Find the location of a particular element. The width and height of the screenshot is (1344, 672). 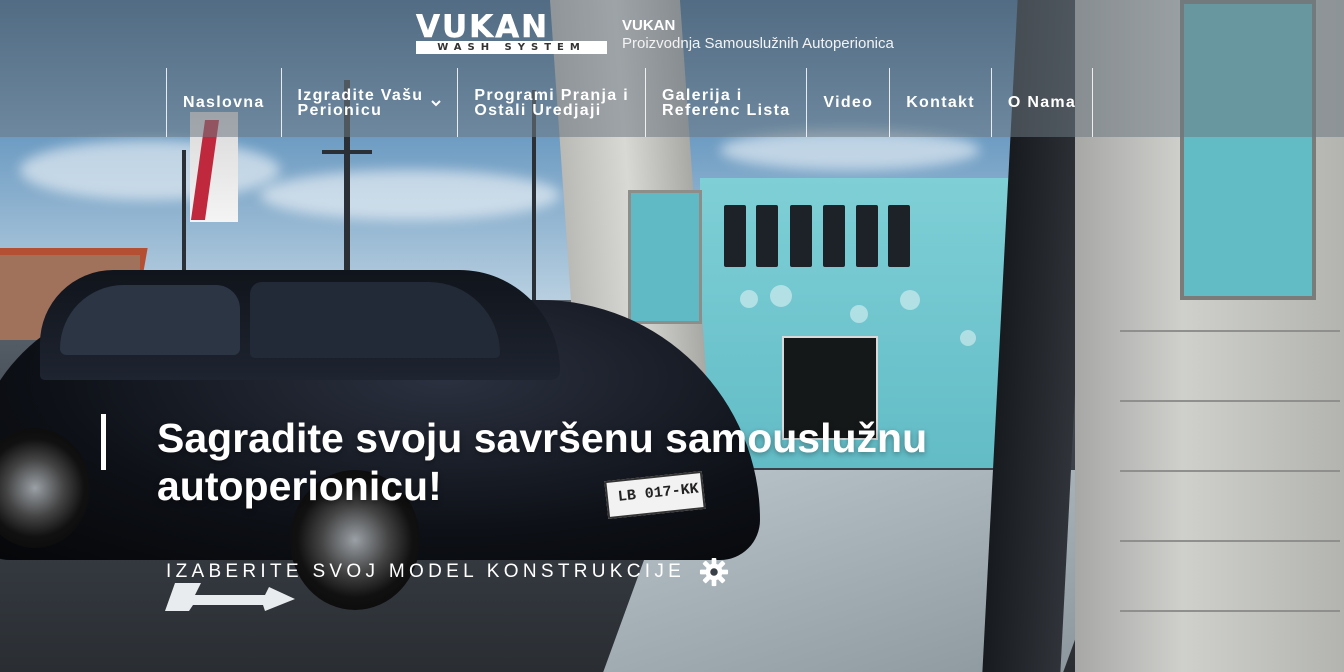

nav-label: Video is located at coordinates (848, 102).